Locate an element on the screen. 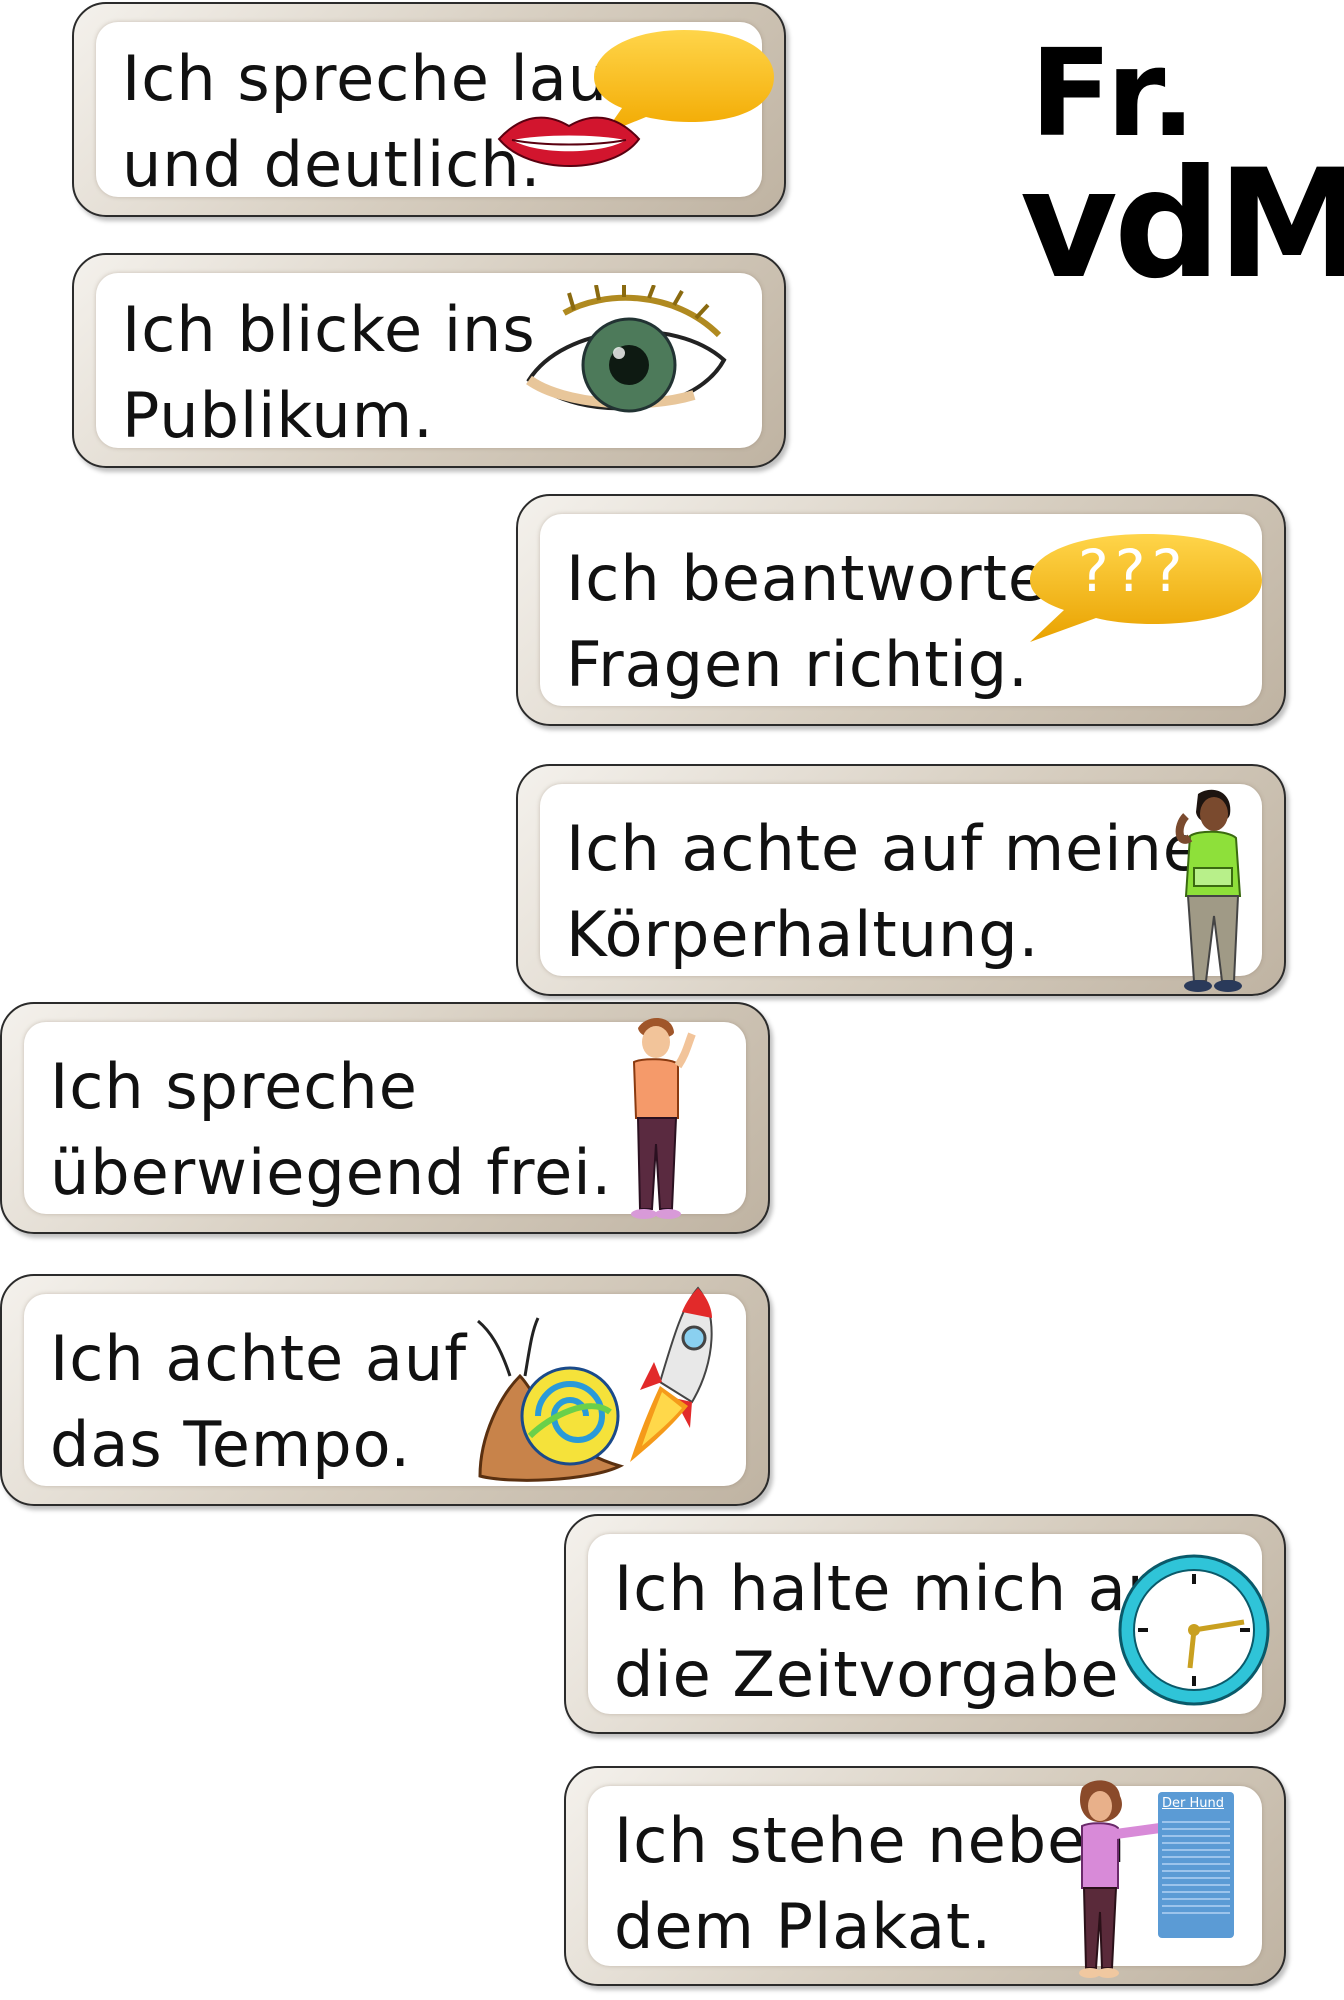  card-text-line-1: Ich beantworte is located at coordinates (807, 578).